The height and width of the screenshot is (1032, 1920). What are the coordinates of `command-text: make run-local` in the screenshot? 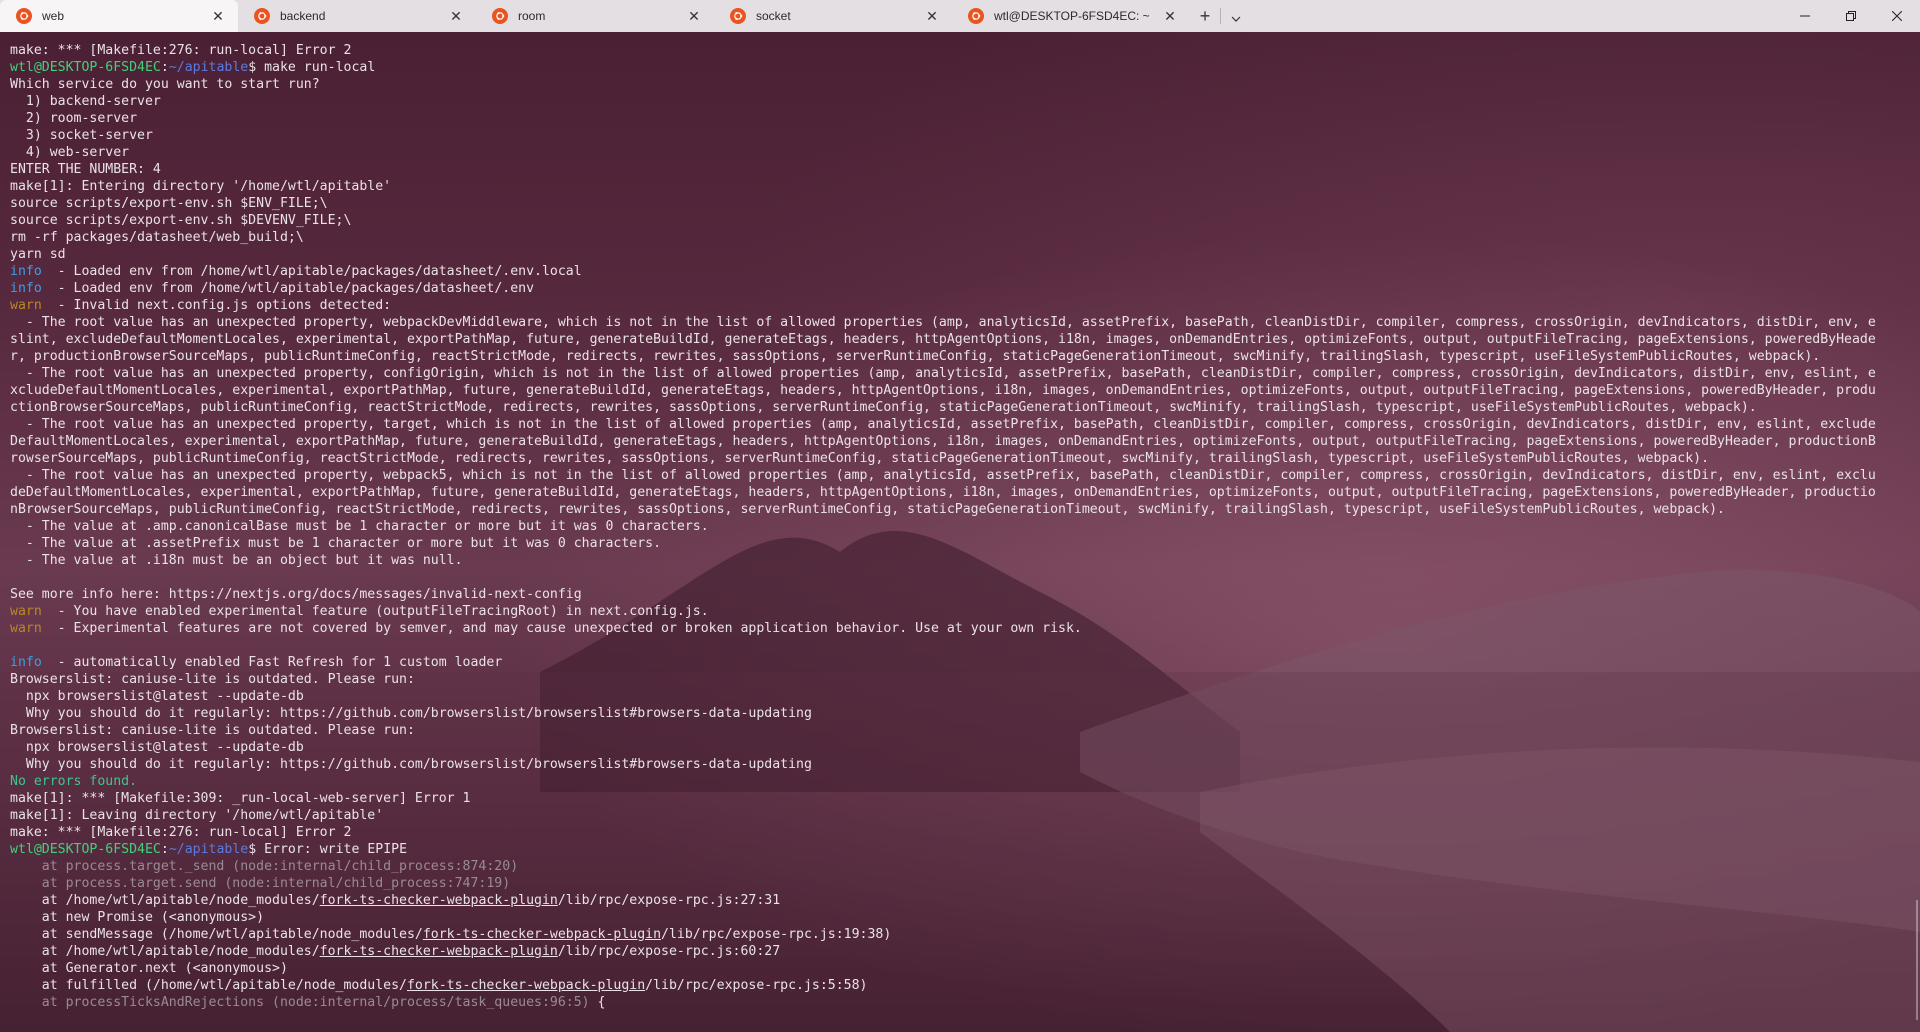 It's located at (316, 67).